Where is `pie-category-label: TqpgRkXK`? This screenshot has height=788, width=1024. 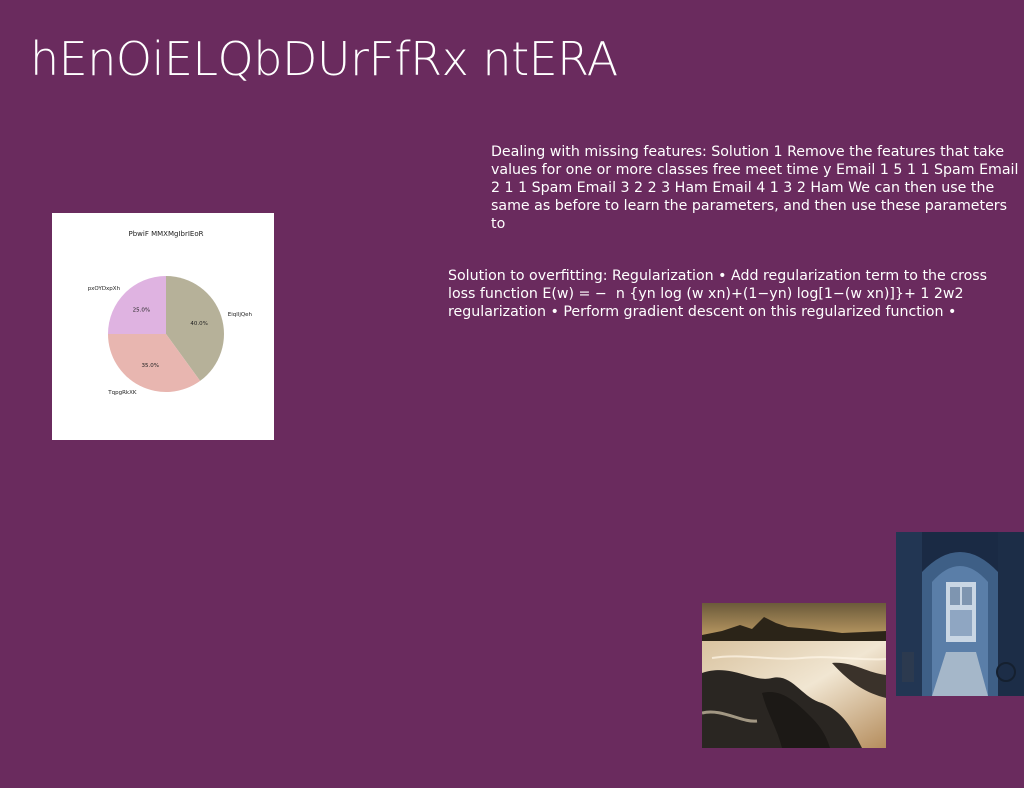 pie-category-label: TqpgRkXK is located at coordinates (122, 393).